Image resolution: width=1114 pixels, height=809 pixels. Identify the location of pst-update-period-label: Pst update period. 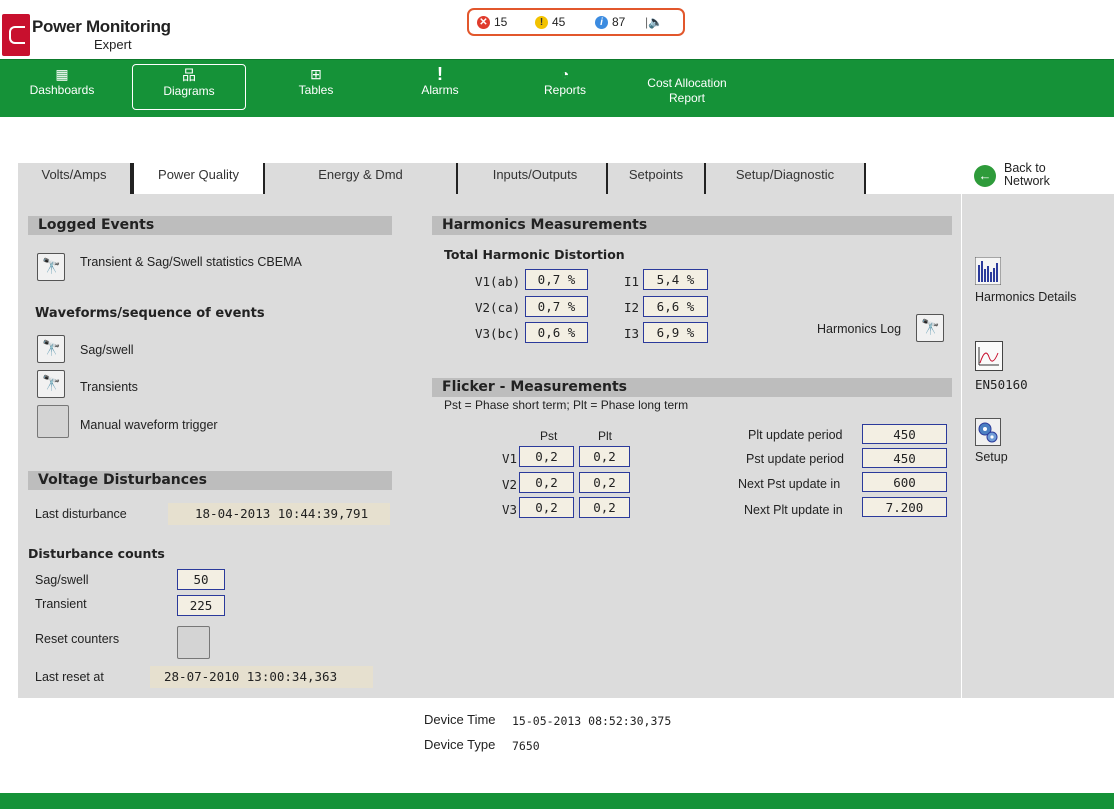
(795, 459).